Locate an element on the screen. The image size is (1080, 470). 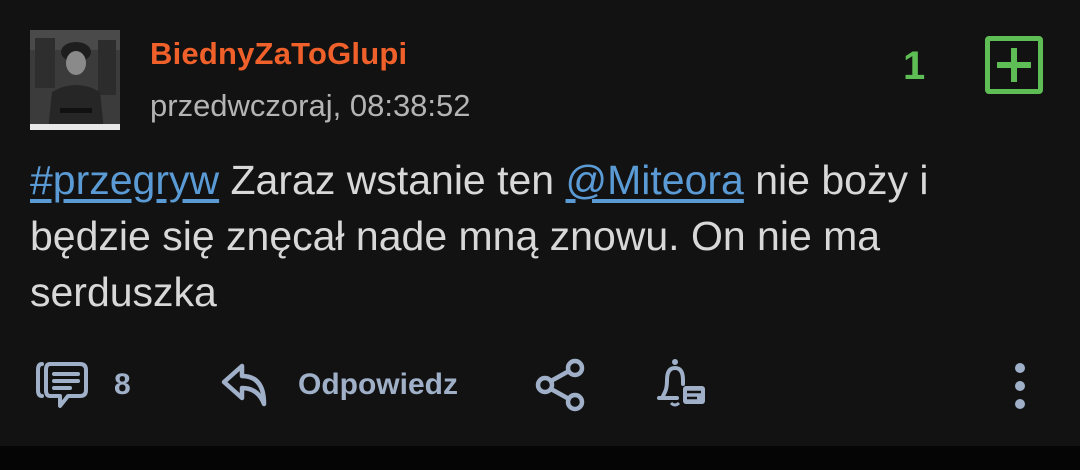
avatar-underline is located at coordinates (75, 127).